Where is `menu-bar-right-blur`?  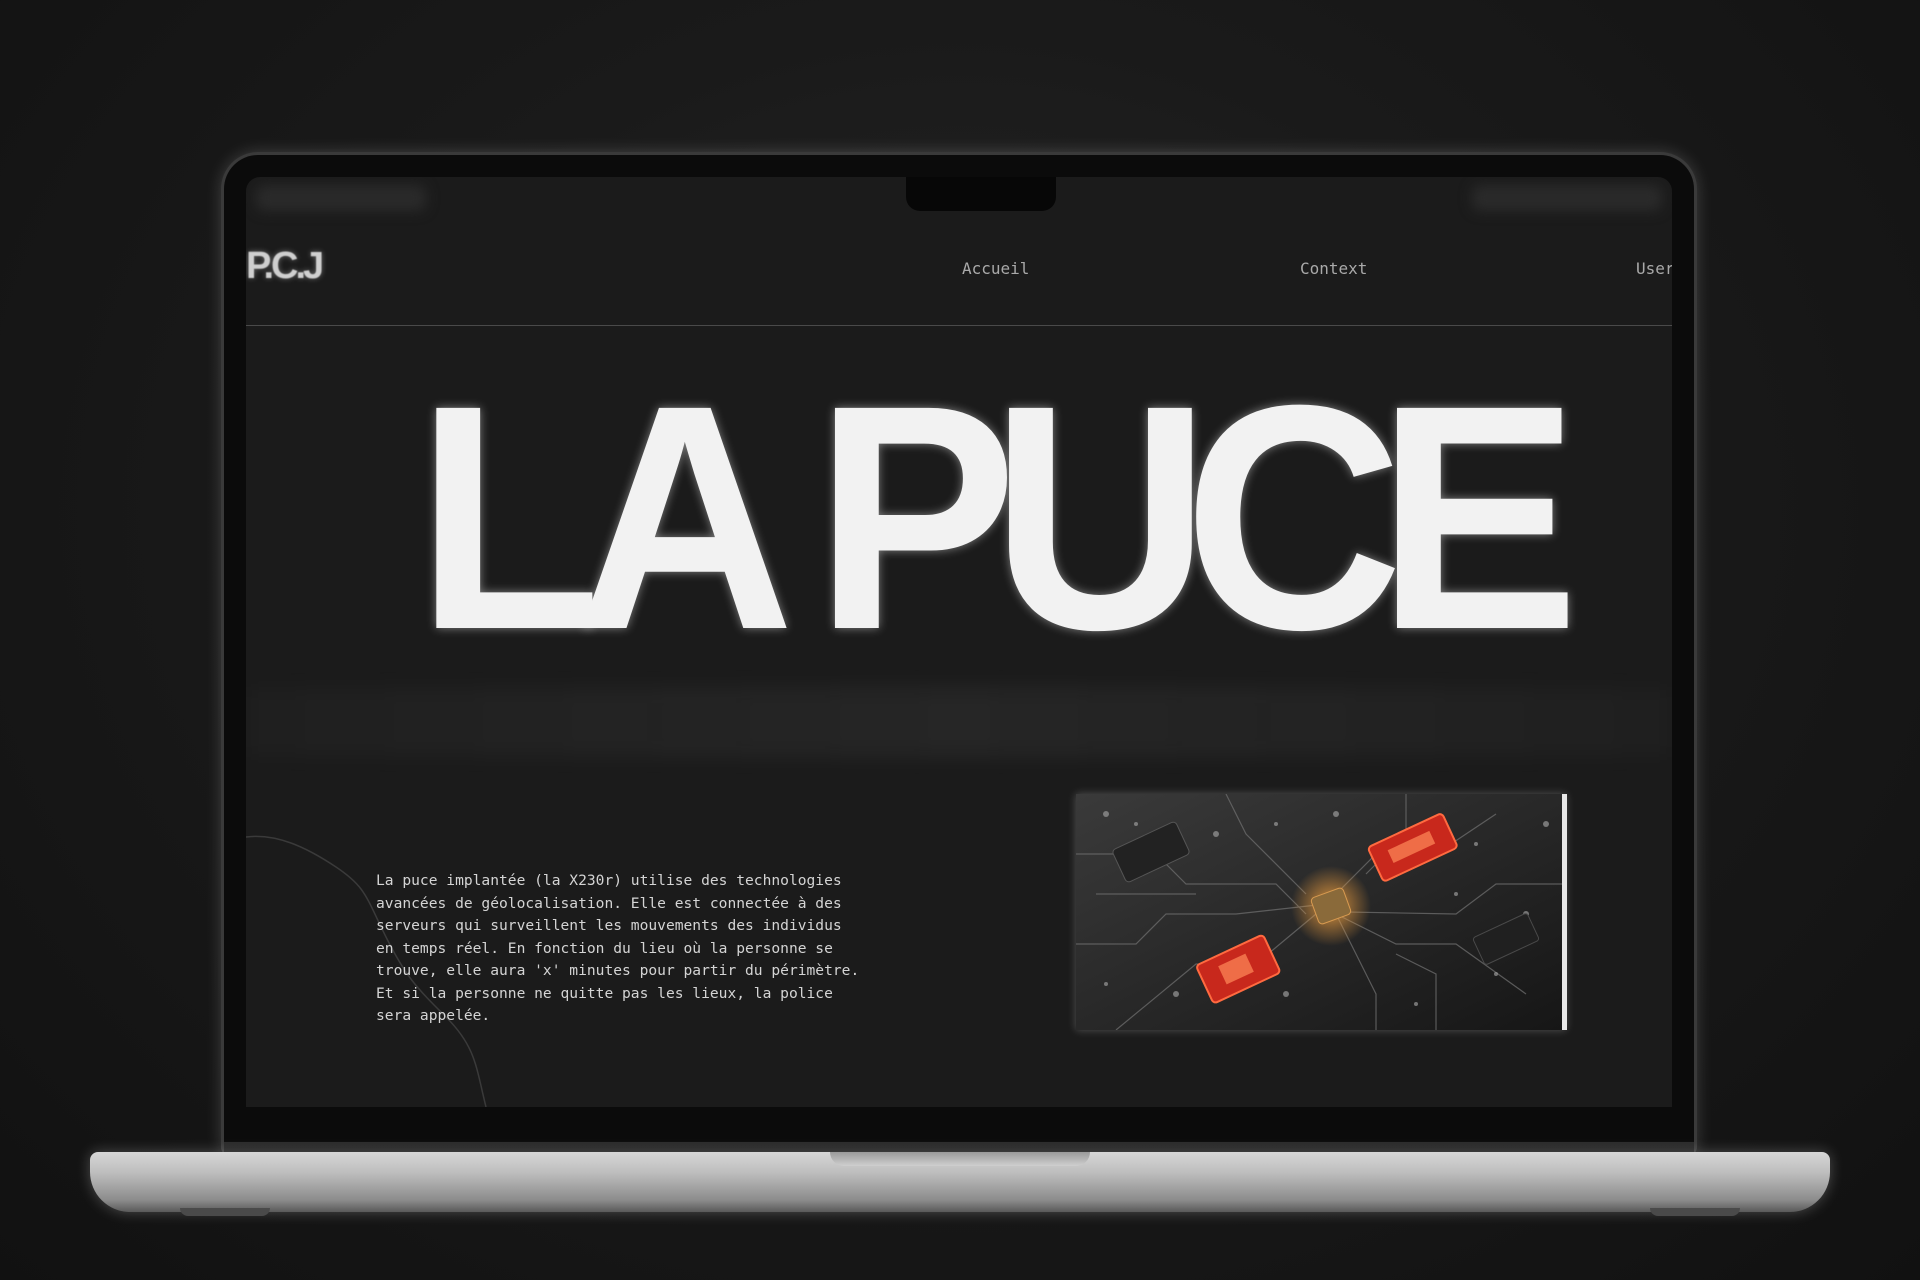
menu-bar-right-blur is located at coordinates (1567, 198).